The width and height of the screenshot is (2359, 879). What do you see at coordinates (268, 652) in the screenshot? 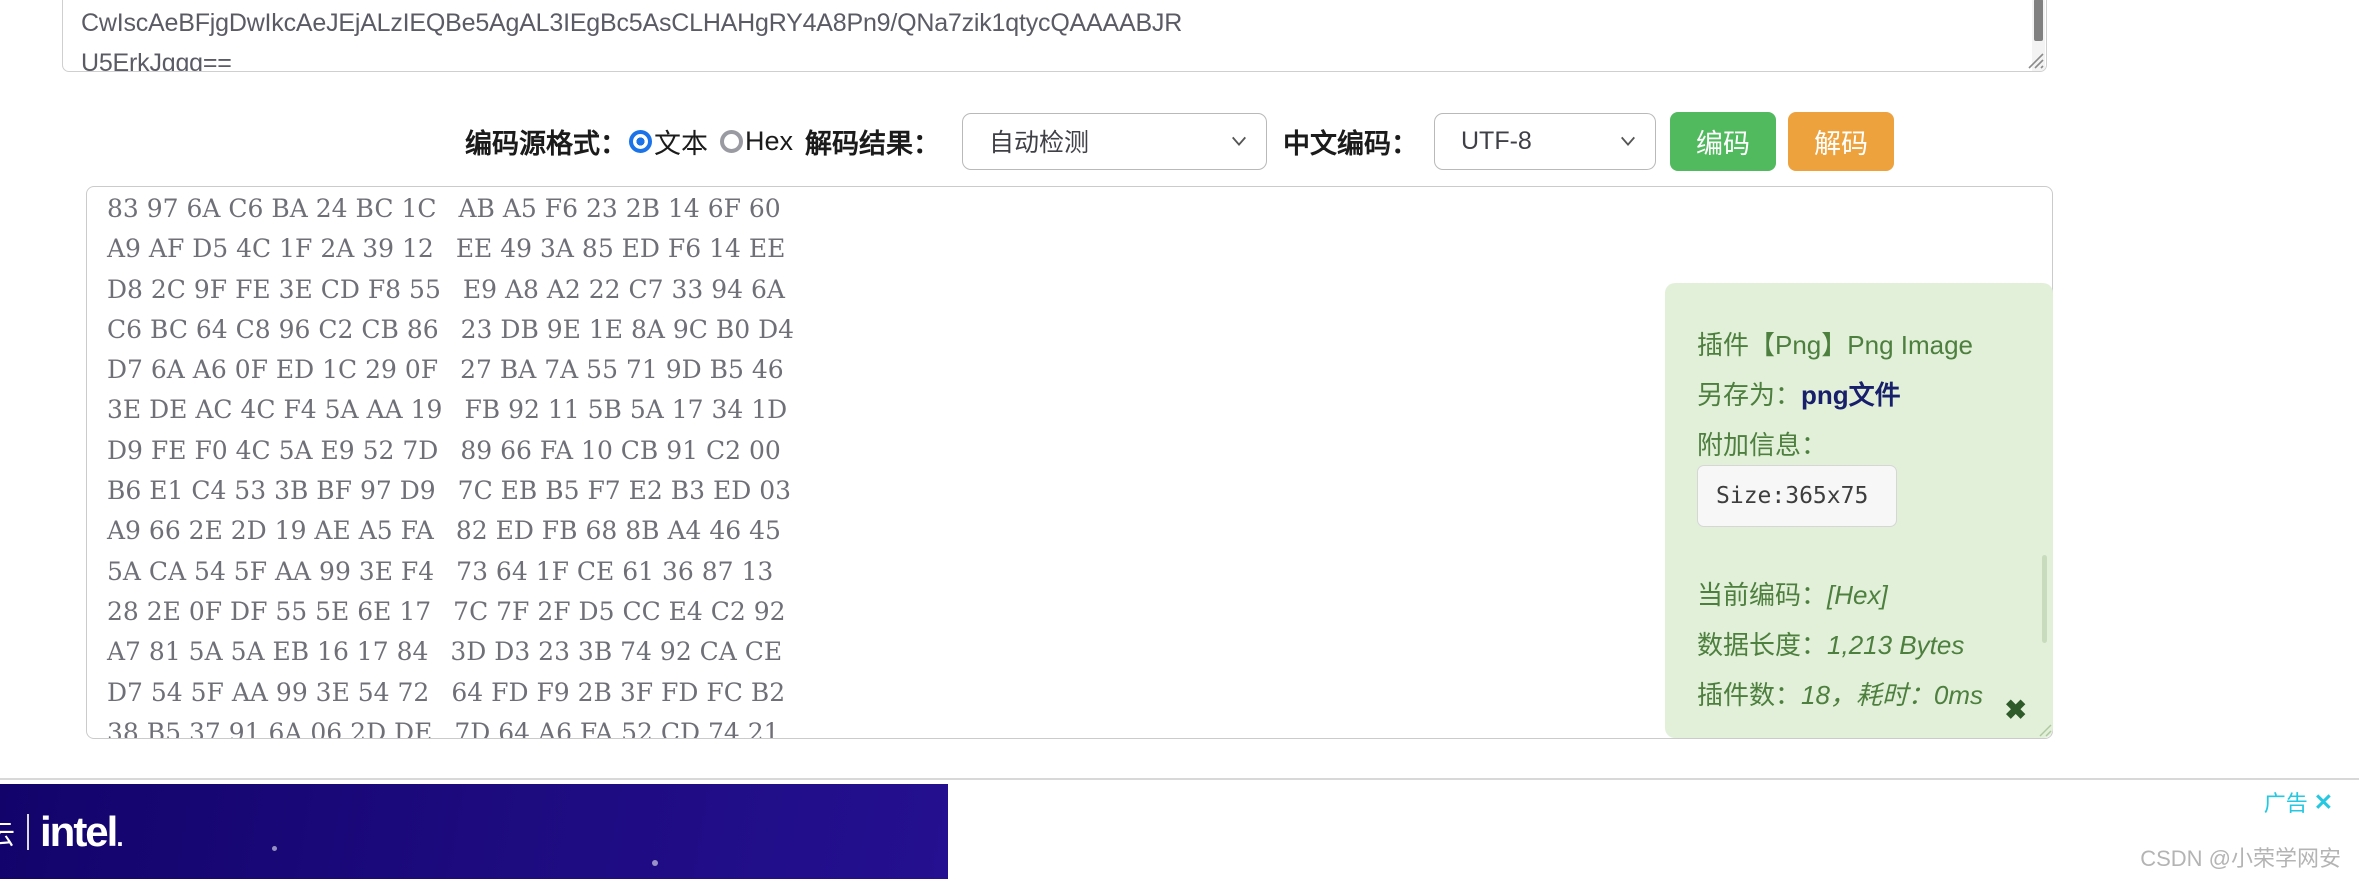
I see `hex-row-left: A7 81 5A 5A EB 16 17 84` at bounding box center [268, 652].